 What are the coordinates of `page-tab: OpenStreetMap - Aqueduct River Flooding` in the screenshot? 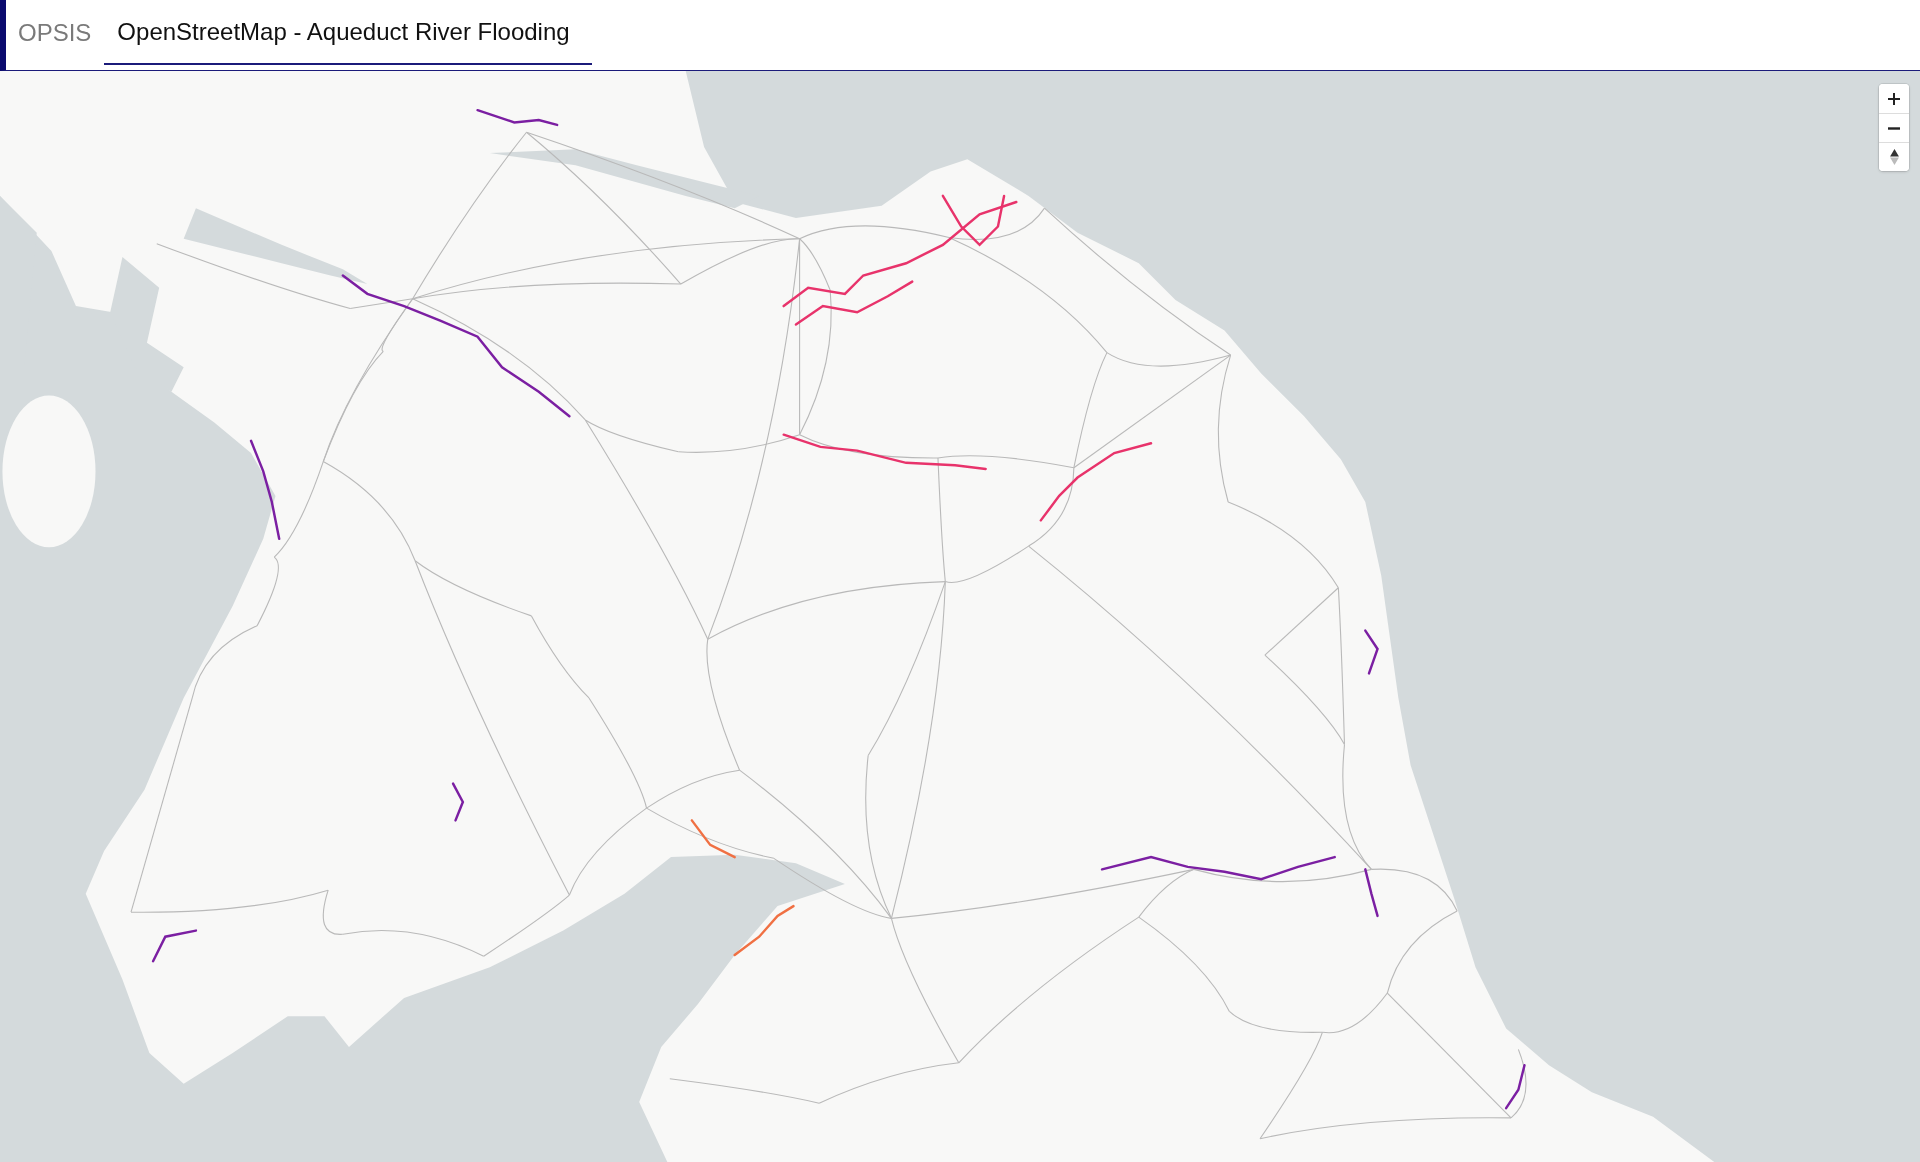 It's located at (348, 32).